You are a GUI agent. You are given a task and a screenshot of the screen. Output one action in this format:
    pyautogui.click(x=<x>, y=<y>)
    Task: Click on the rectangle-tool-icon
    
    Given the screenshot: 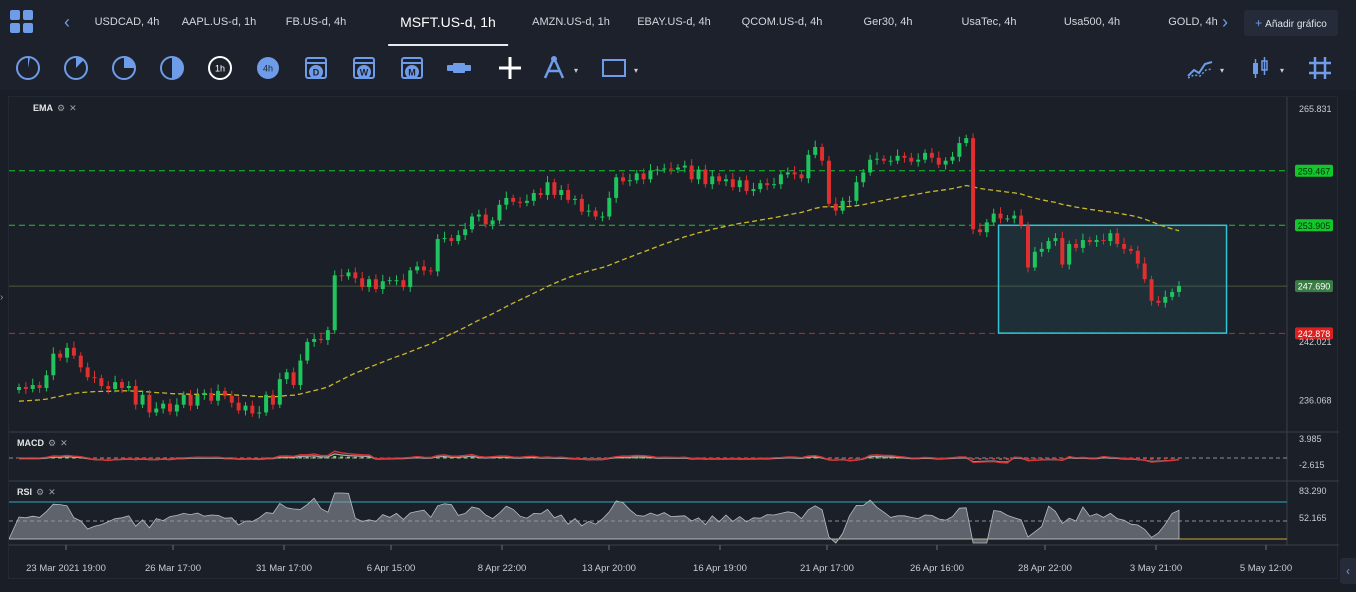 What is the action you would take?
    pyautogui.click(x=614, y=68)
    